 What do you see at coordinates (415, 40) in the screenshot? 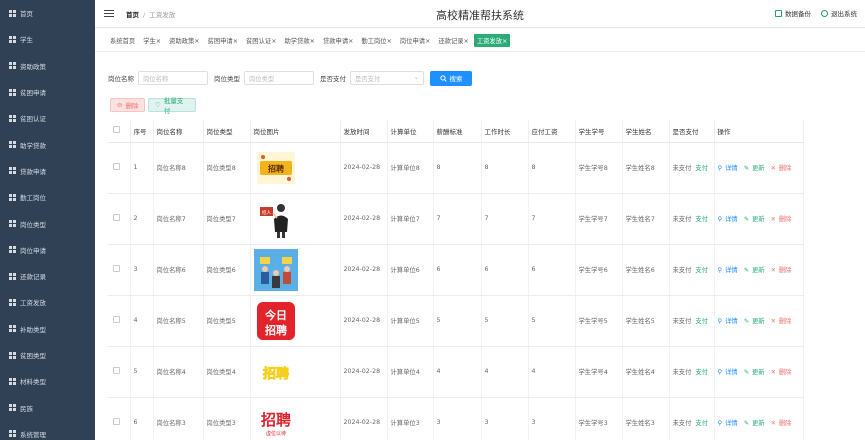
I see `tag-item: 岗位申请×` at bounding box center [415, 40].